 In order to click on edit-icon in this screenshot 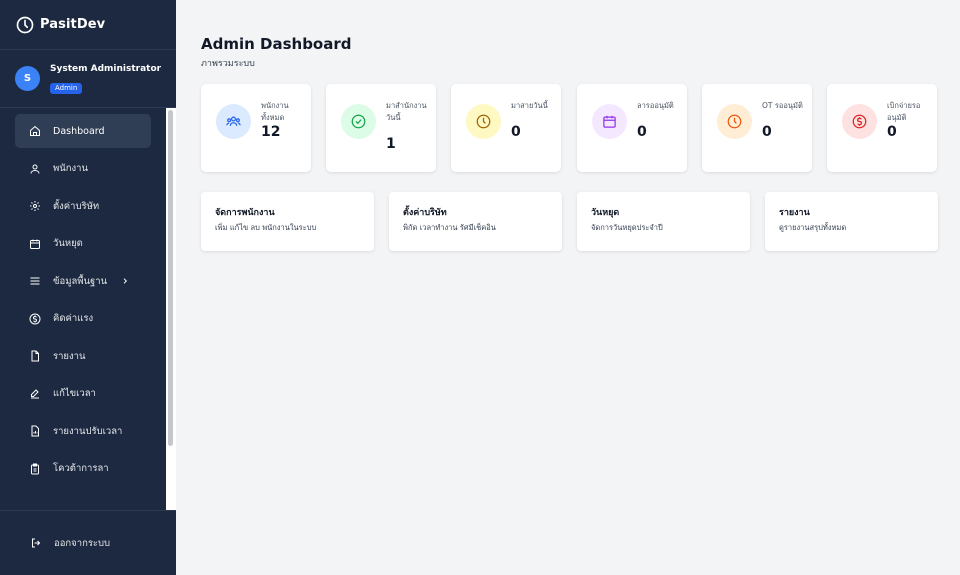, I will do `click(35, 394)`.